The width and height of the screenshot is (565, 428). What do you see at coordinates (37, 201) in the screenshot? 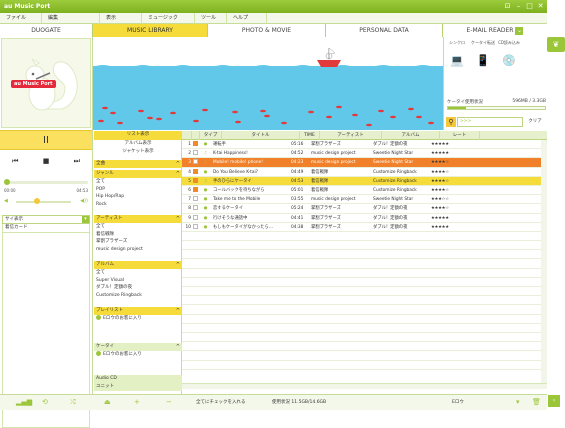
I see `volume-knob` at bounding box center [37, 201].